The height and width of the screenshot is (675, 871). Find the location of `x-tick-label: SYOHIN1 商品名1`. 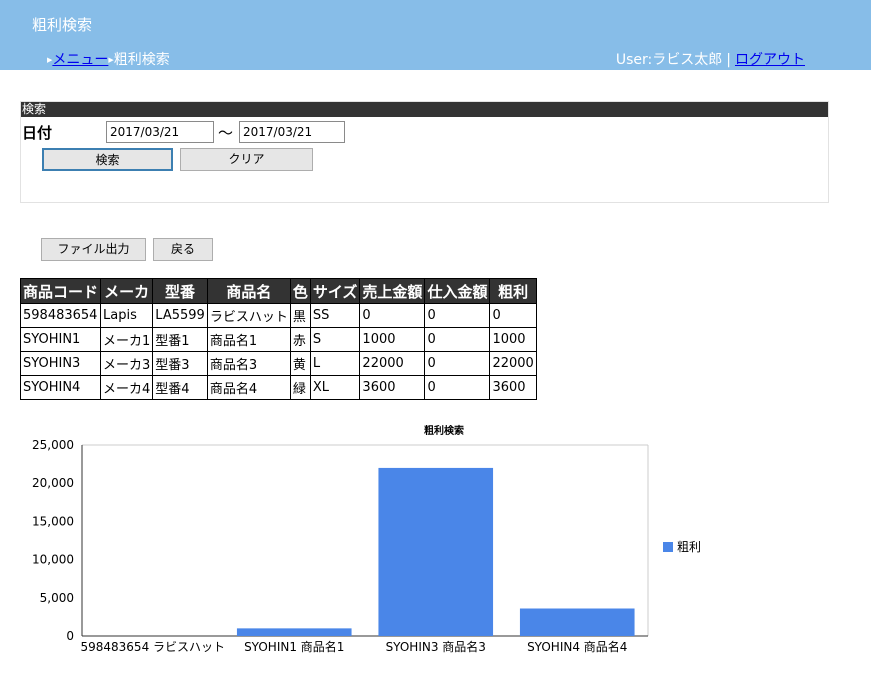

x-tick-label: SYOHIN1 商品名1 is located at coordinates (294, 646).